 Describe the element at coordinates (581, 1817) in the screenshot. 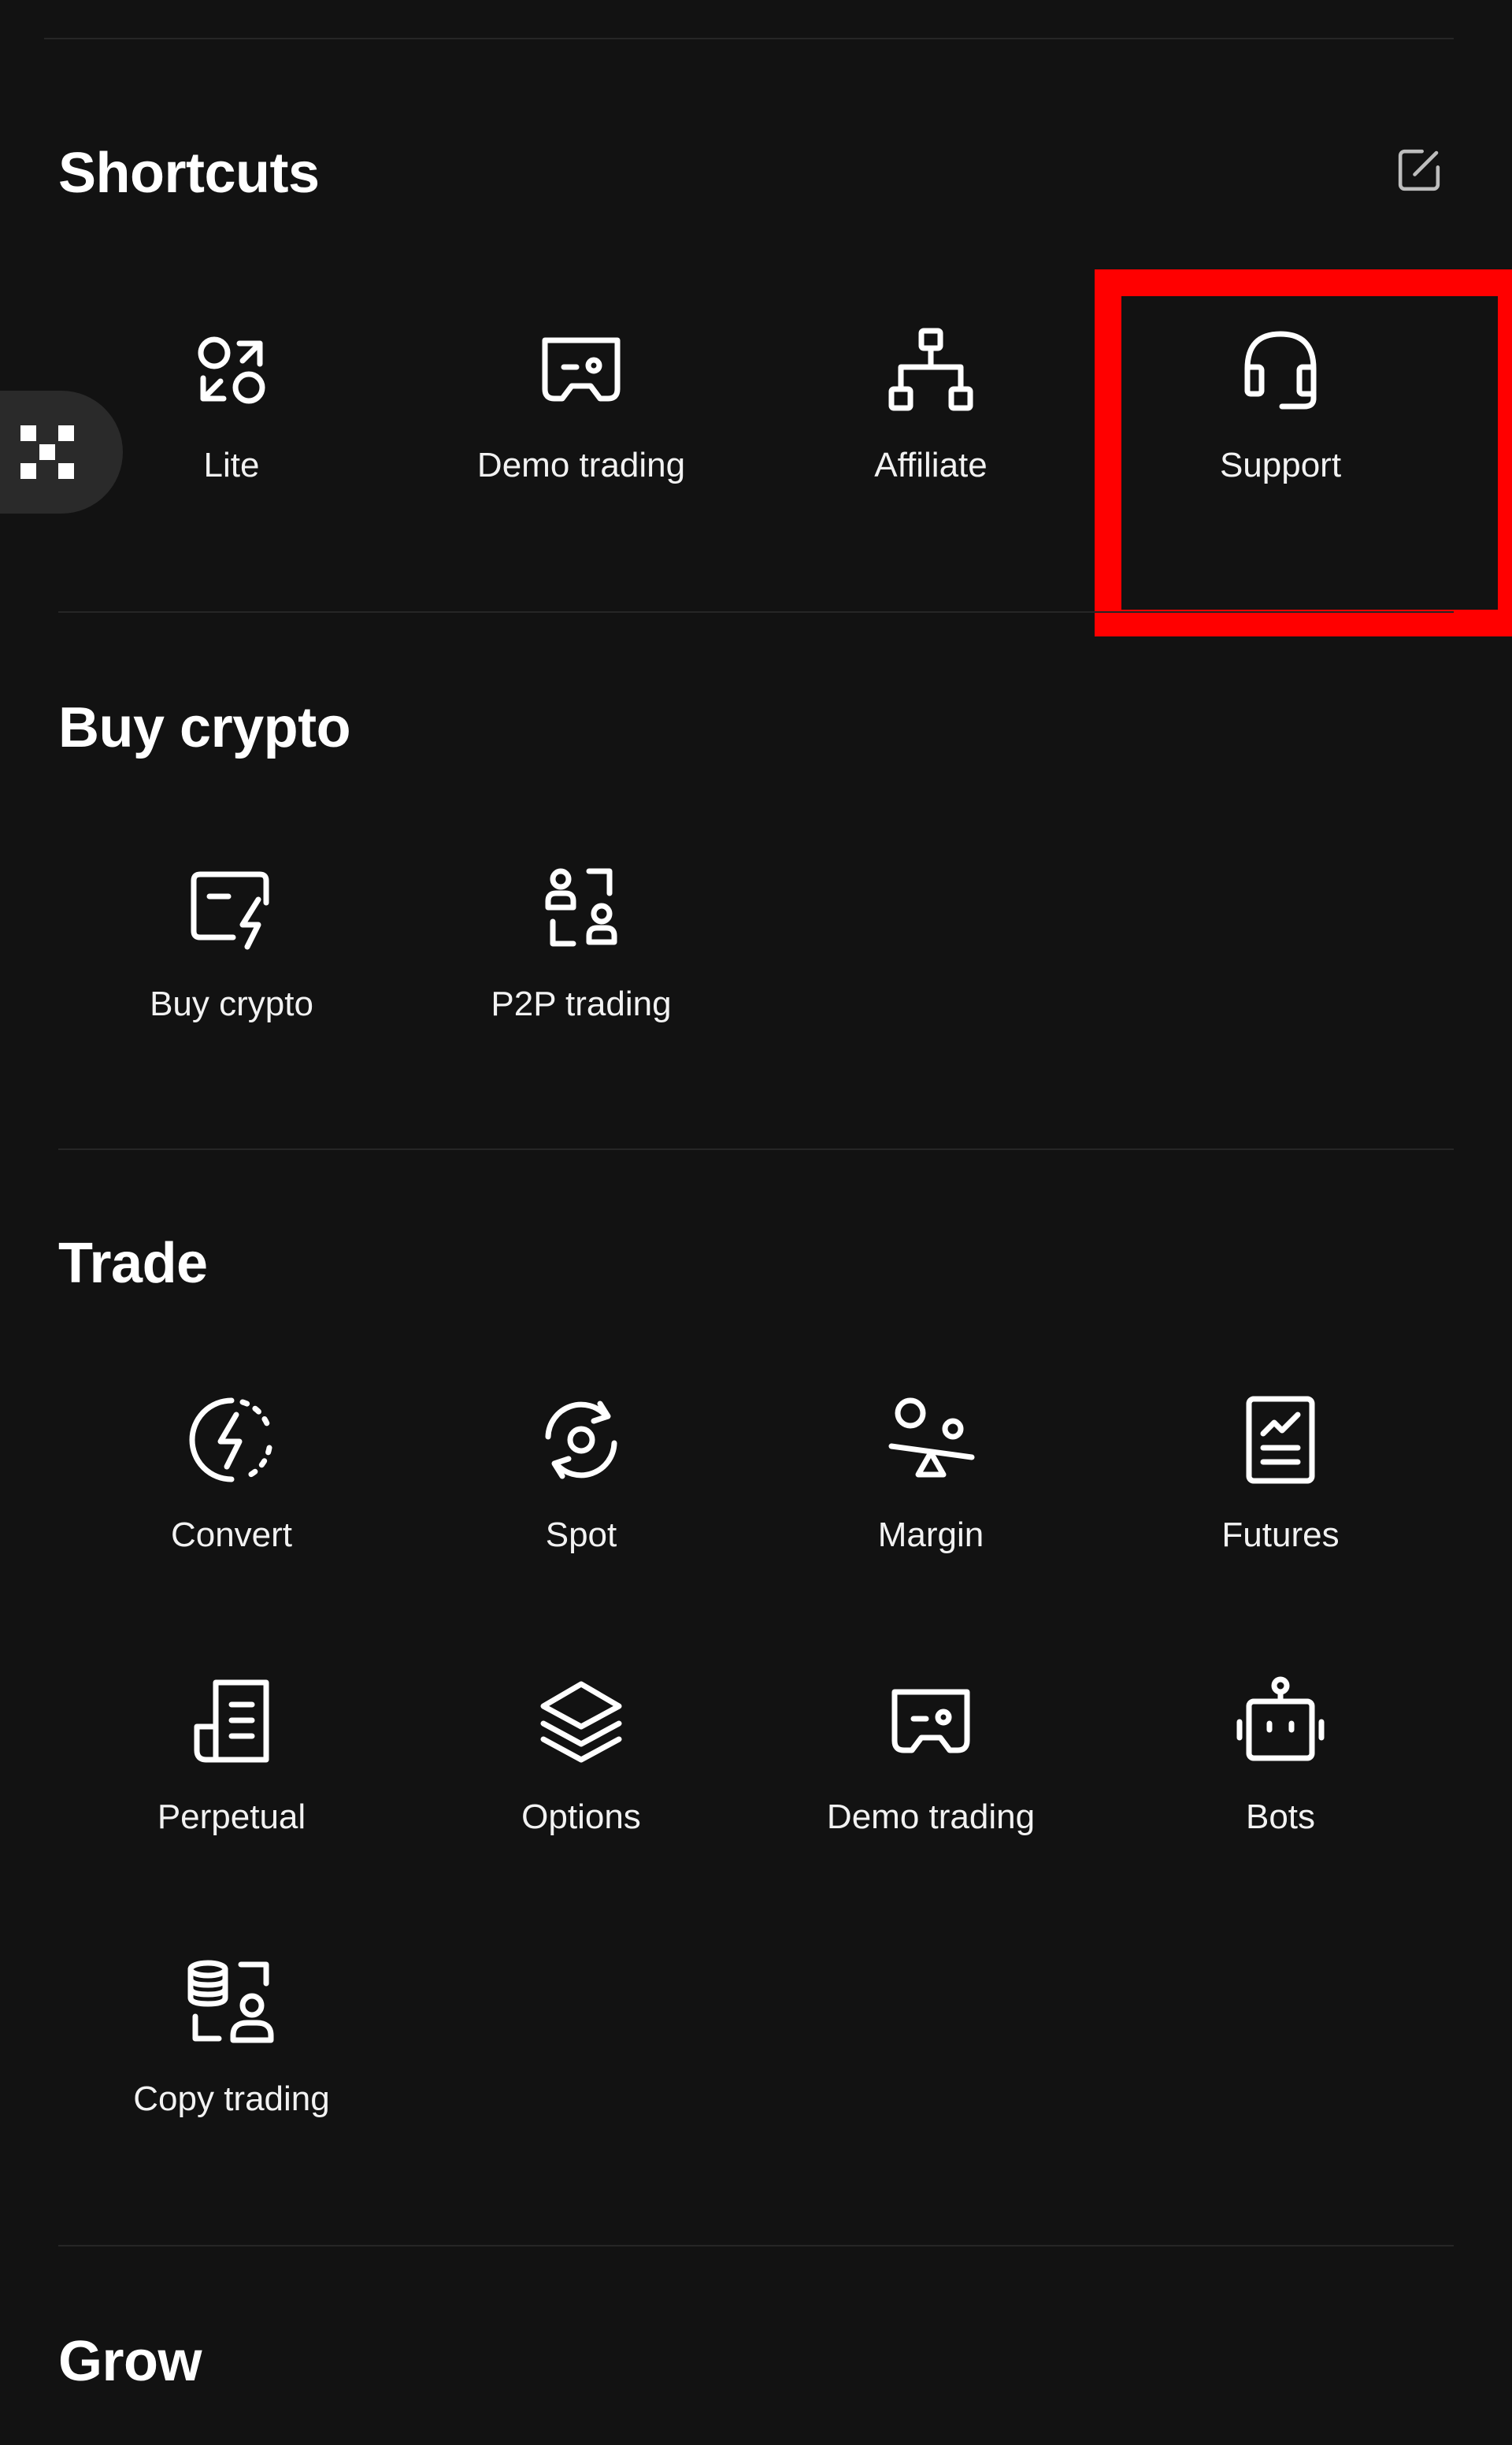

I see `trade-label: Options` at that location.